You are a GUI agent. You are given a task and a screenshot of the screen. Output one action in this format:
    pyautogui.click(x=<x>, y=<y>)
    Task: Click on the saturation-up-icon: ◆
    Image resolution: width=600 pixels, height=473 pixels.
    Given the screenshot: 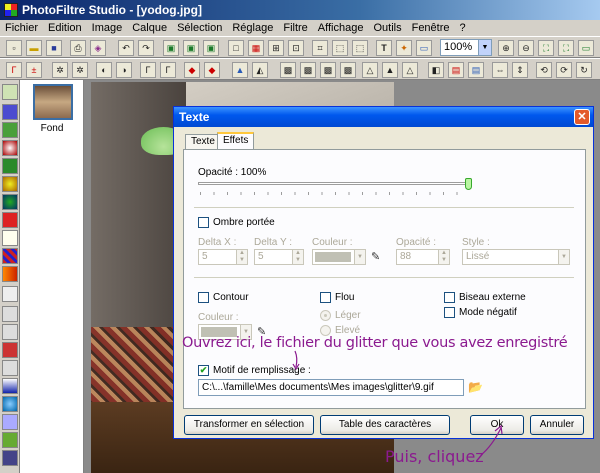 What is the action you would take?
    pyautogui.click(x=212, y=70)
    